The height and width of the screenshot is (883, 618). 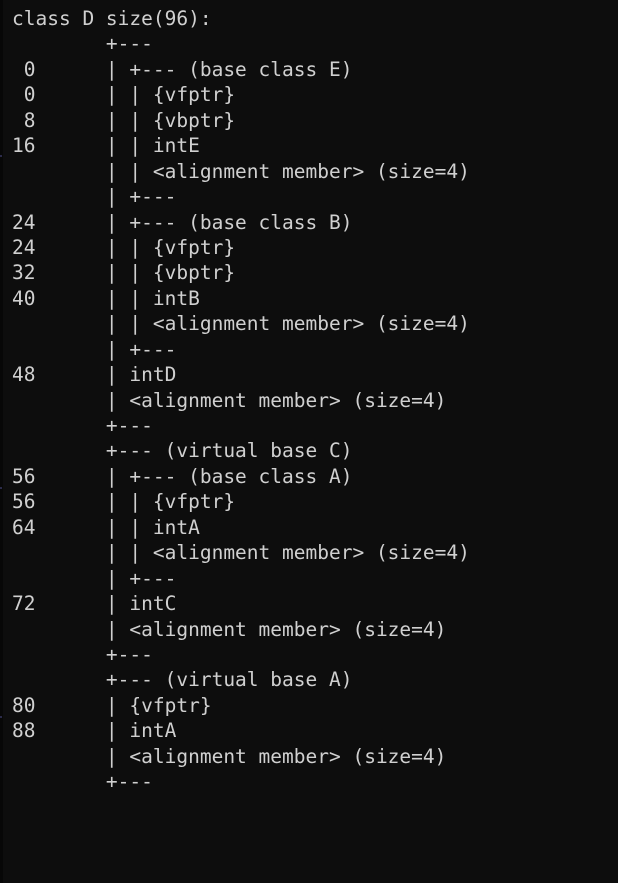 I want to click on layout-line: 88 | intA, so click(x=94, y=731).